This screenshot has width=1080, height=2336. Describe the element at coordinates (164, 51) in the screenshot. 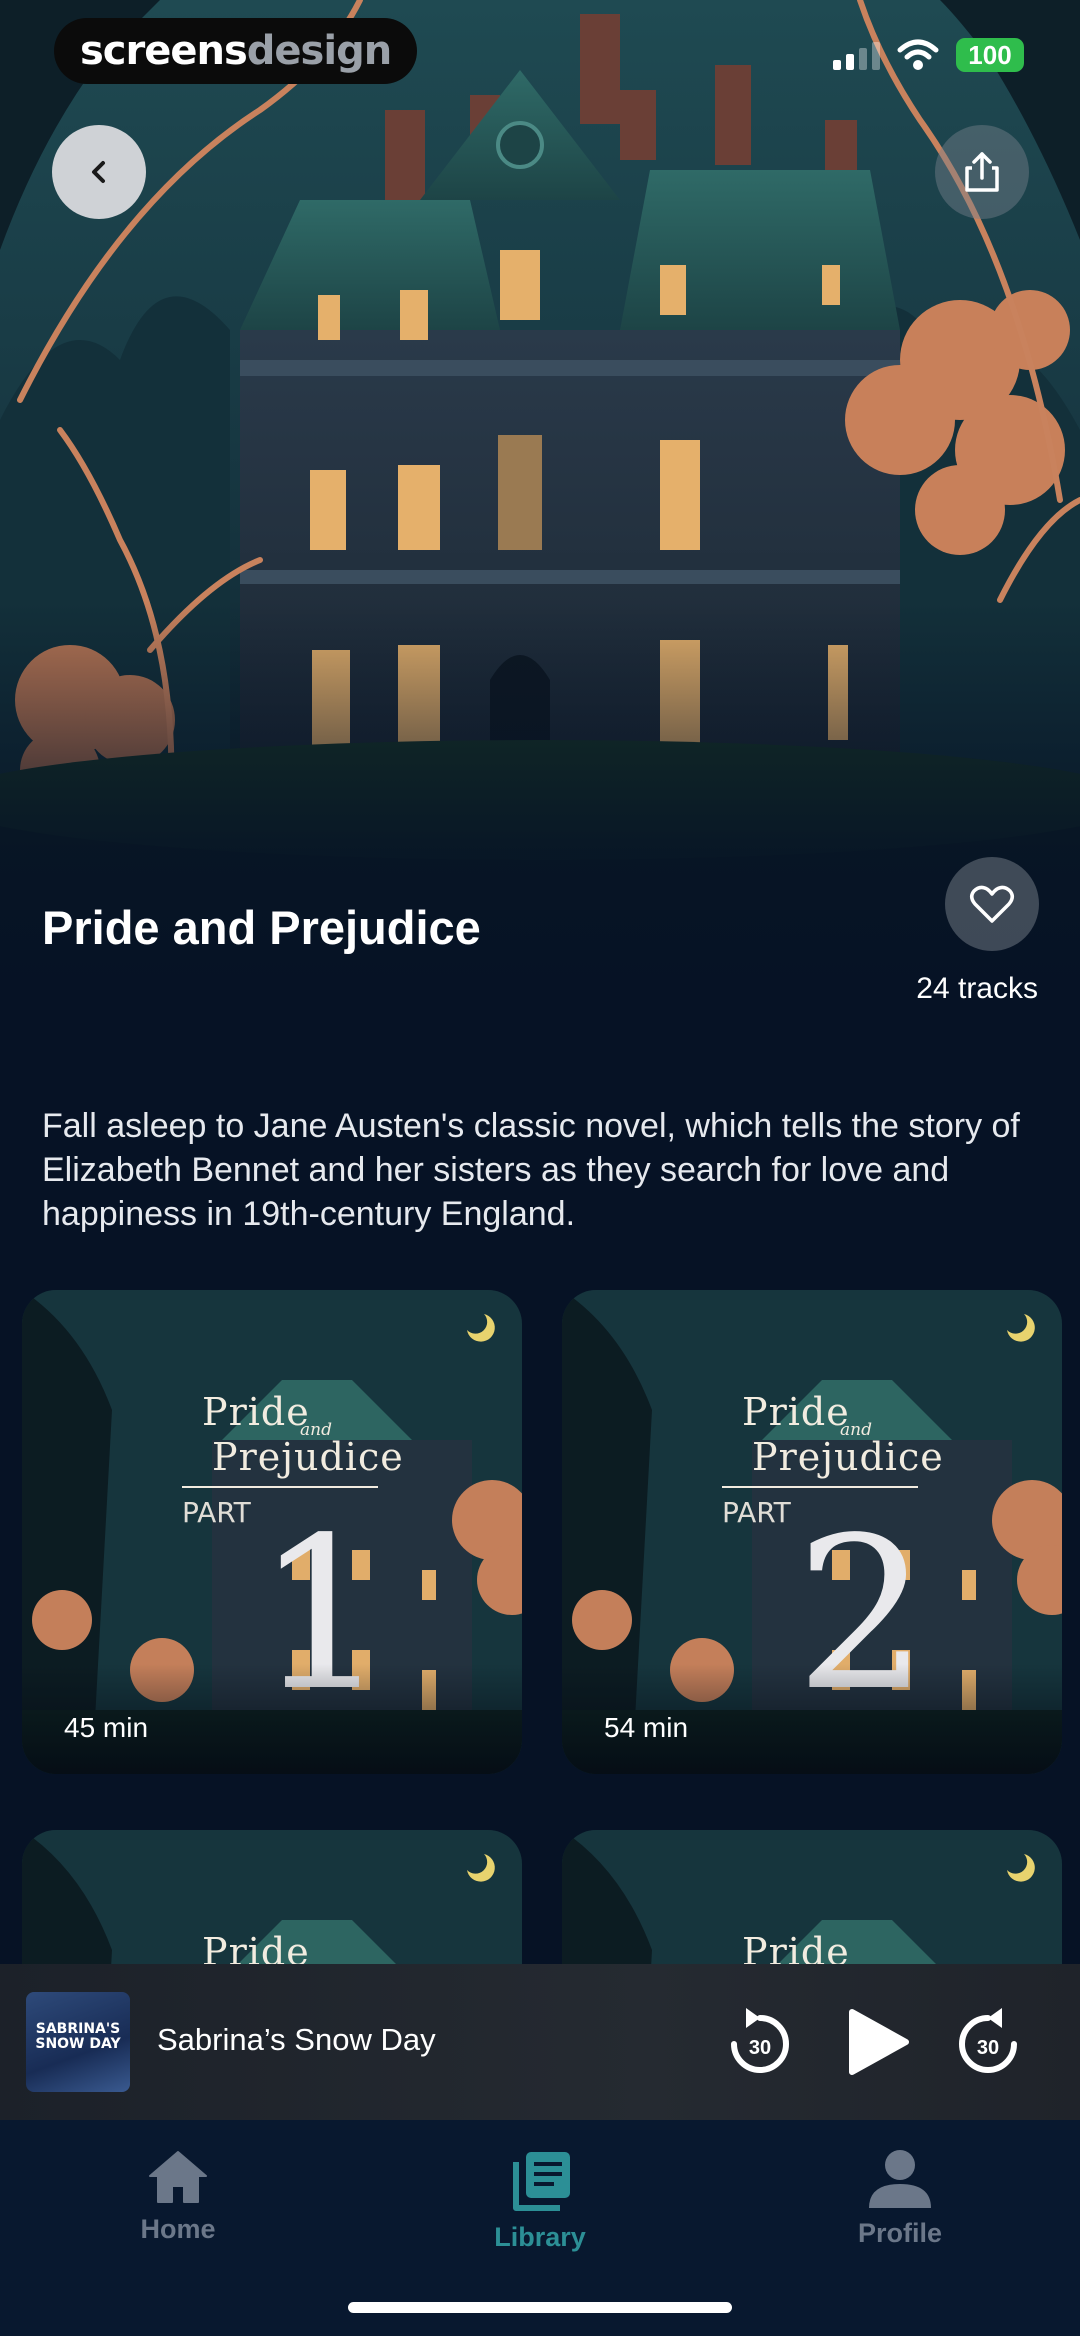

I see `watermark-text-a: screens` at that location.